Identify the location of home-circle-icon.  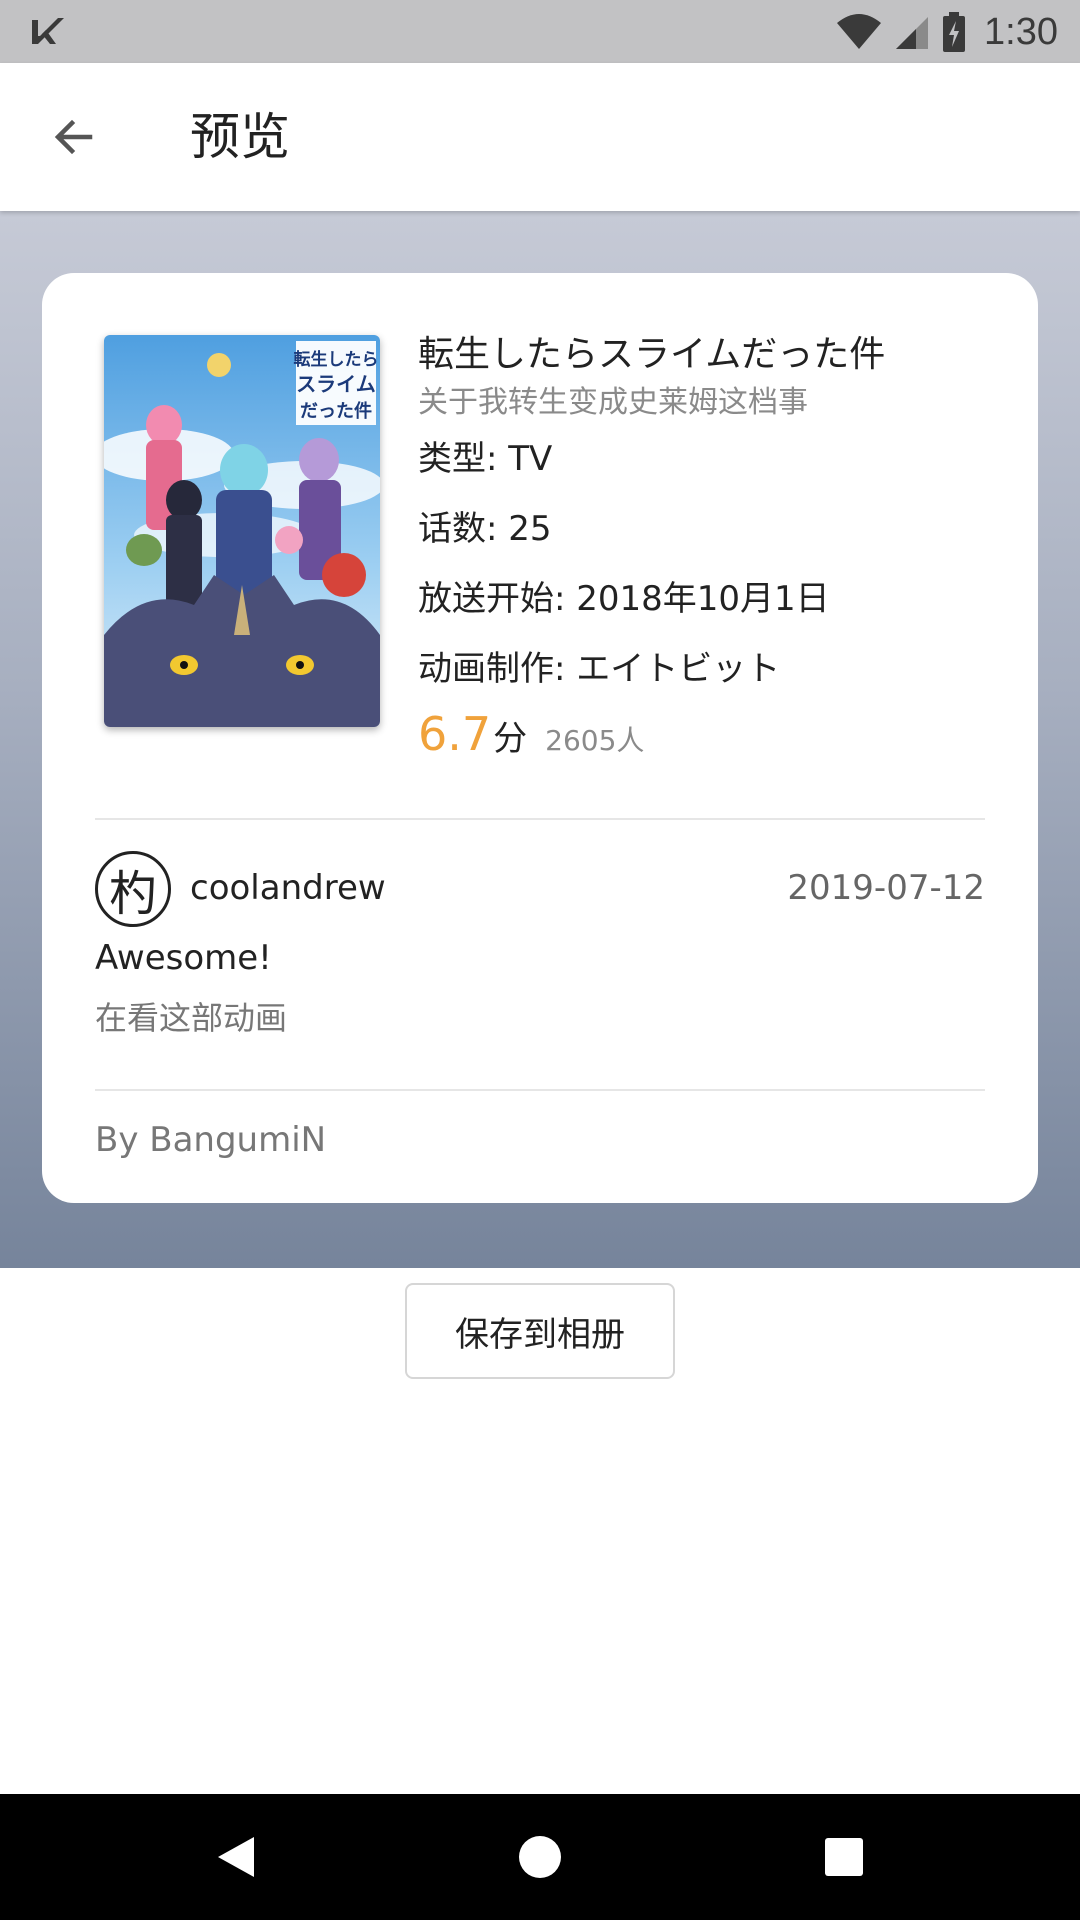
(540, 1857).